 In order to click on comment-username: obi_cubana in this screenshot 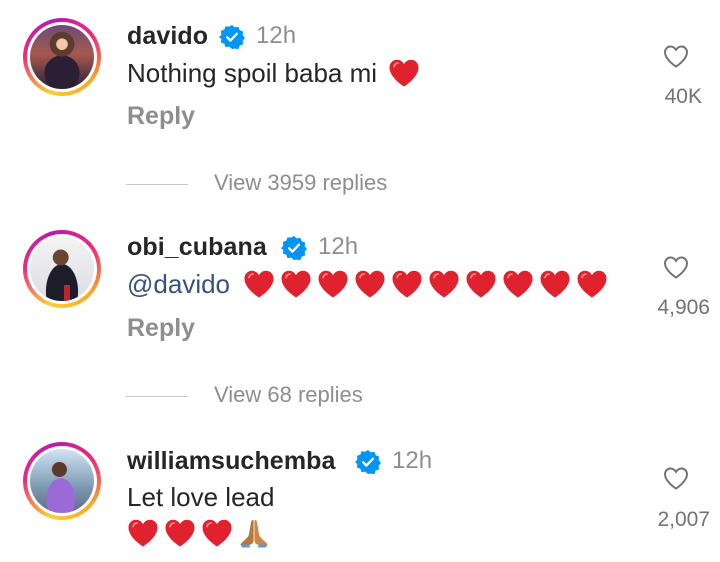, I will do `click(197, 247)`.